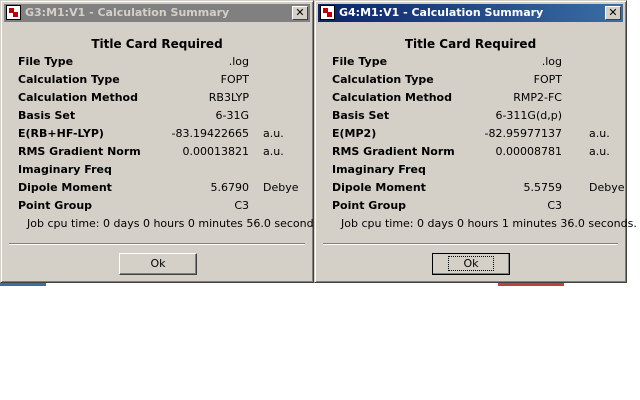  Describe the element at coordinates (157, 135) in the screenshot. I see `row-energy: E(RB+HF-LYP) -83.19422665 a.u.` at that location.